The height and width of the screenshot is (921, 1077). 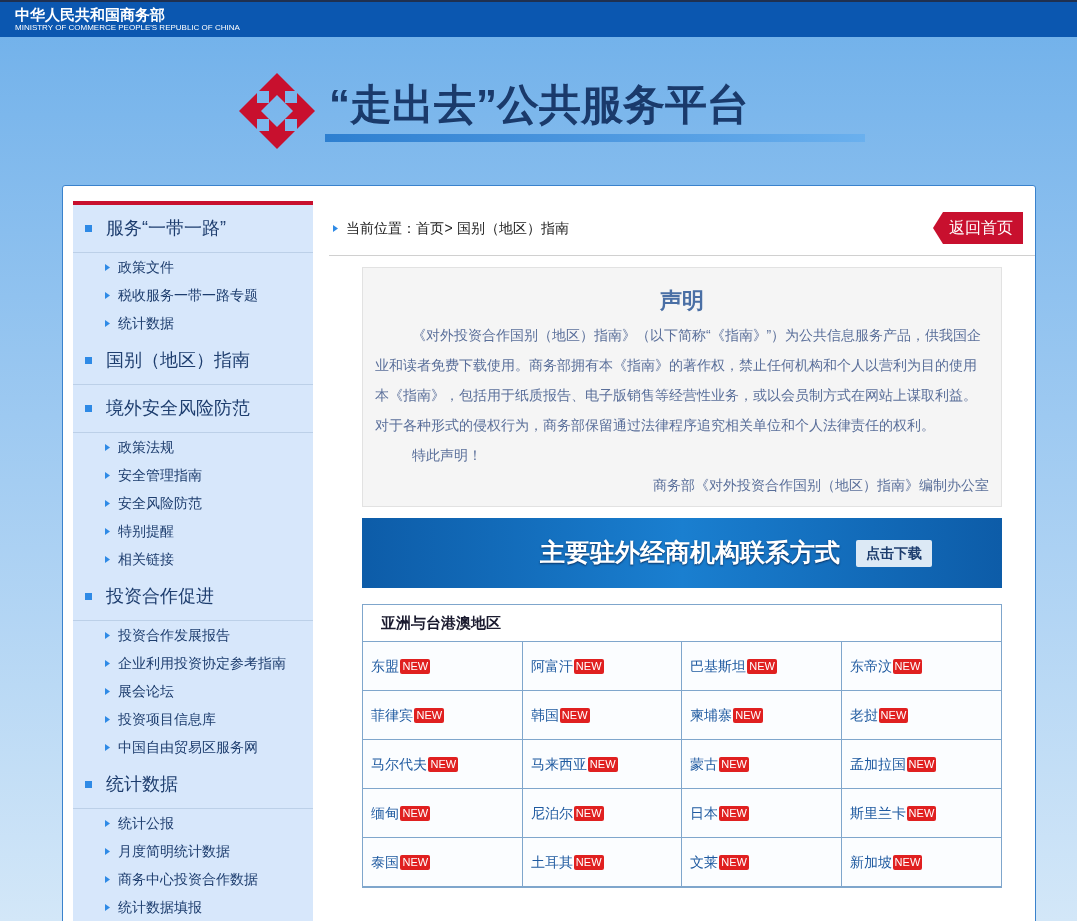 What do you see at coordinates (978, 228) in the screenshot?
I see `back-home-button: 返回首页` at bounding box center [978, 228].